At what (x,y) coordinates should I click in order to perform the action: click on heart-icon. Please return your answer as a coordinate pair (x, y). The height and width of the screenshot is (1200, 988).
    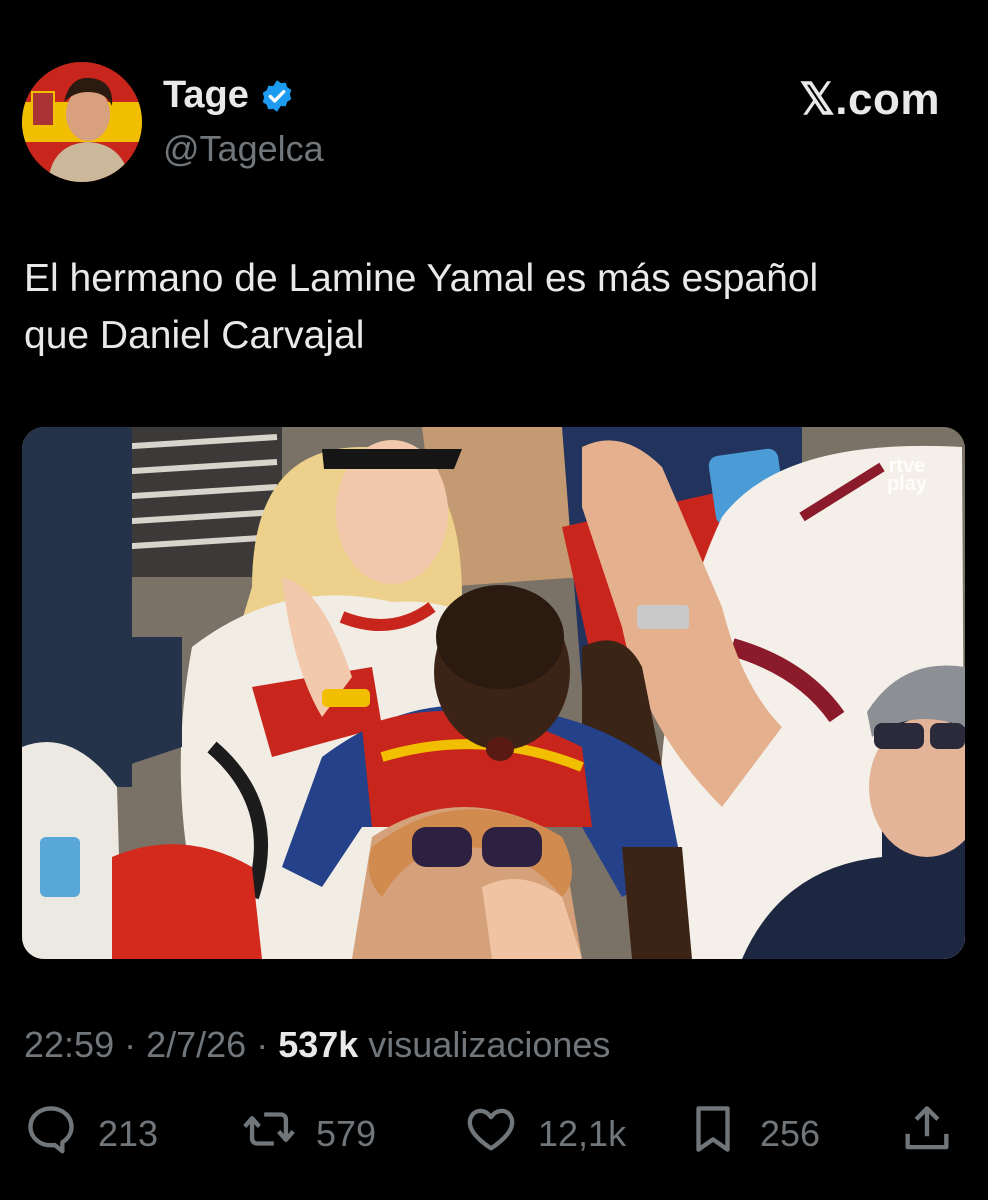
    Looking at the image, I should click on (491, 1133).